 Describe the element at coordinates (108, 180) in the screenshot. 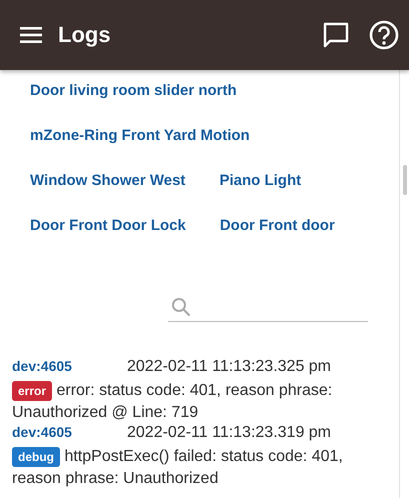

I see `device-link: Window Shower West` at that location.